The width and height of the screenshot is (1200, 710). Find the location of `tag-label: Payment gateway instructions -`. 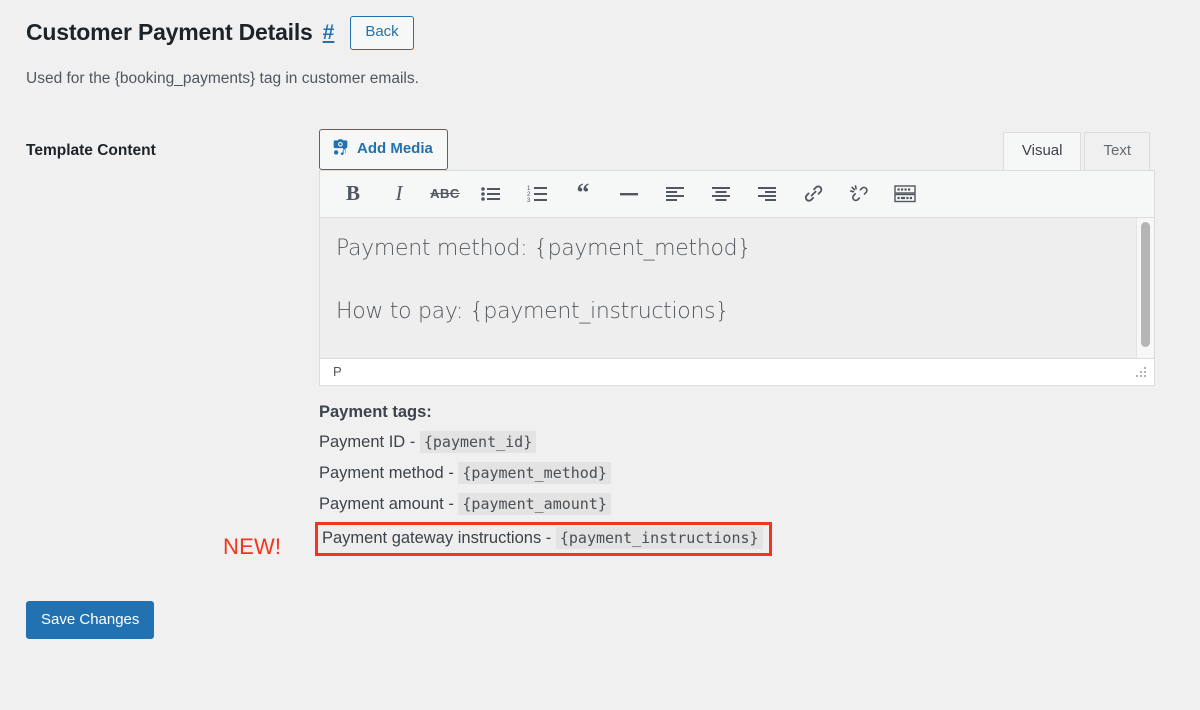

tag-label: Payment gateway instructions - is located at coordinates (437, 537).